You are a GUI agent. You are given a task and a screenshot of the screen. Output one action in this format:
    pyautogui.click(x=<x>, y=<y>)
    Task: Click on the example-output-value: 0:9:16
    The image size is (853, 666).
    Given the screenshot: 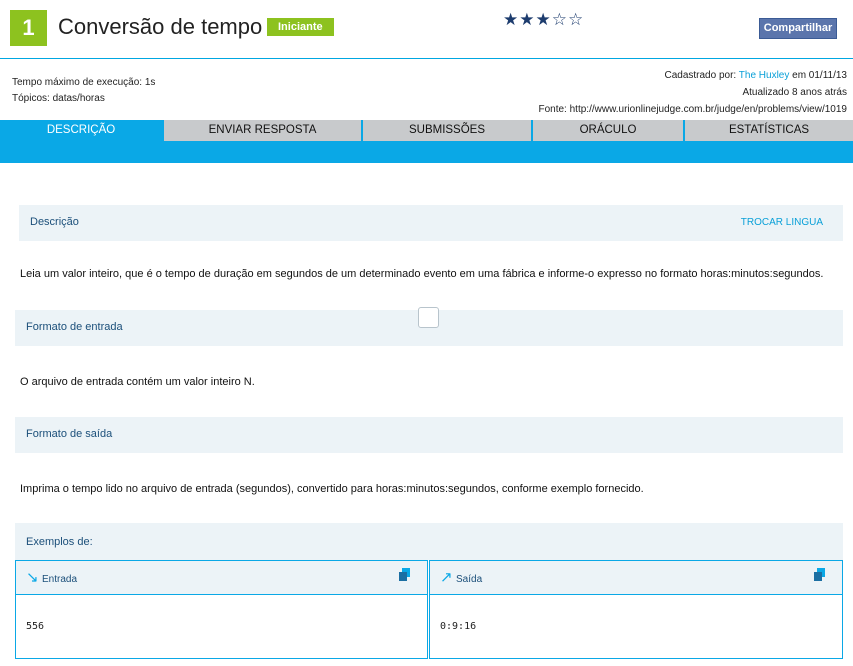 What is the action you would take?
    pyautogui.click(x=458, y=626)
    